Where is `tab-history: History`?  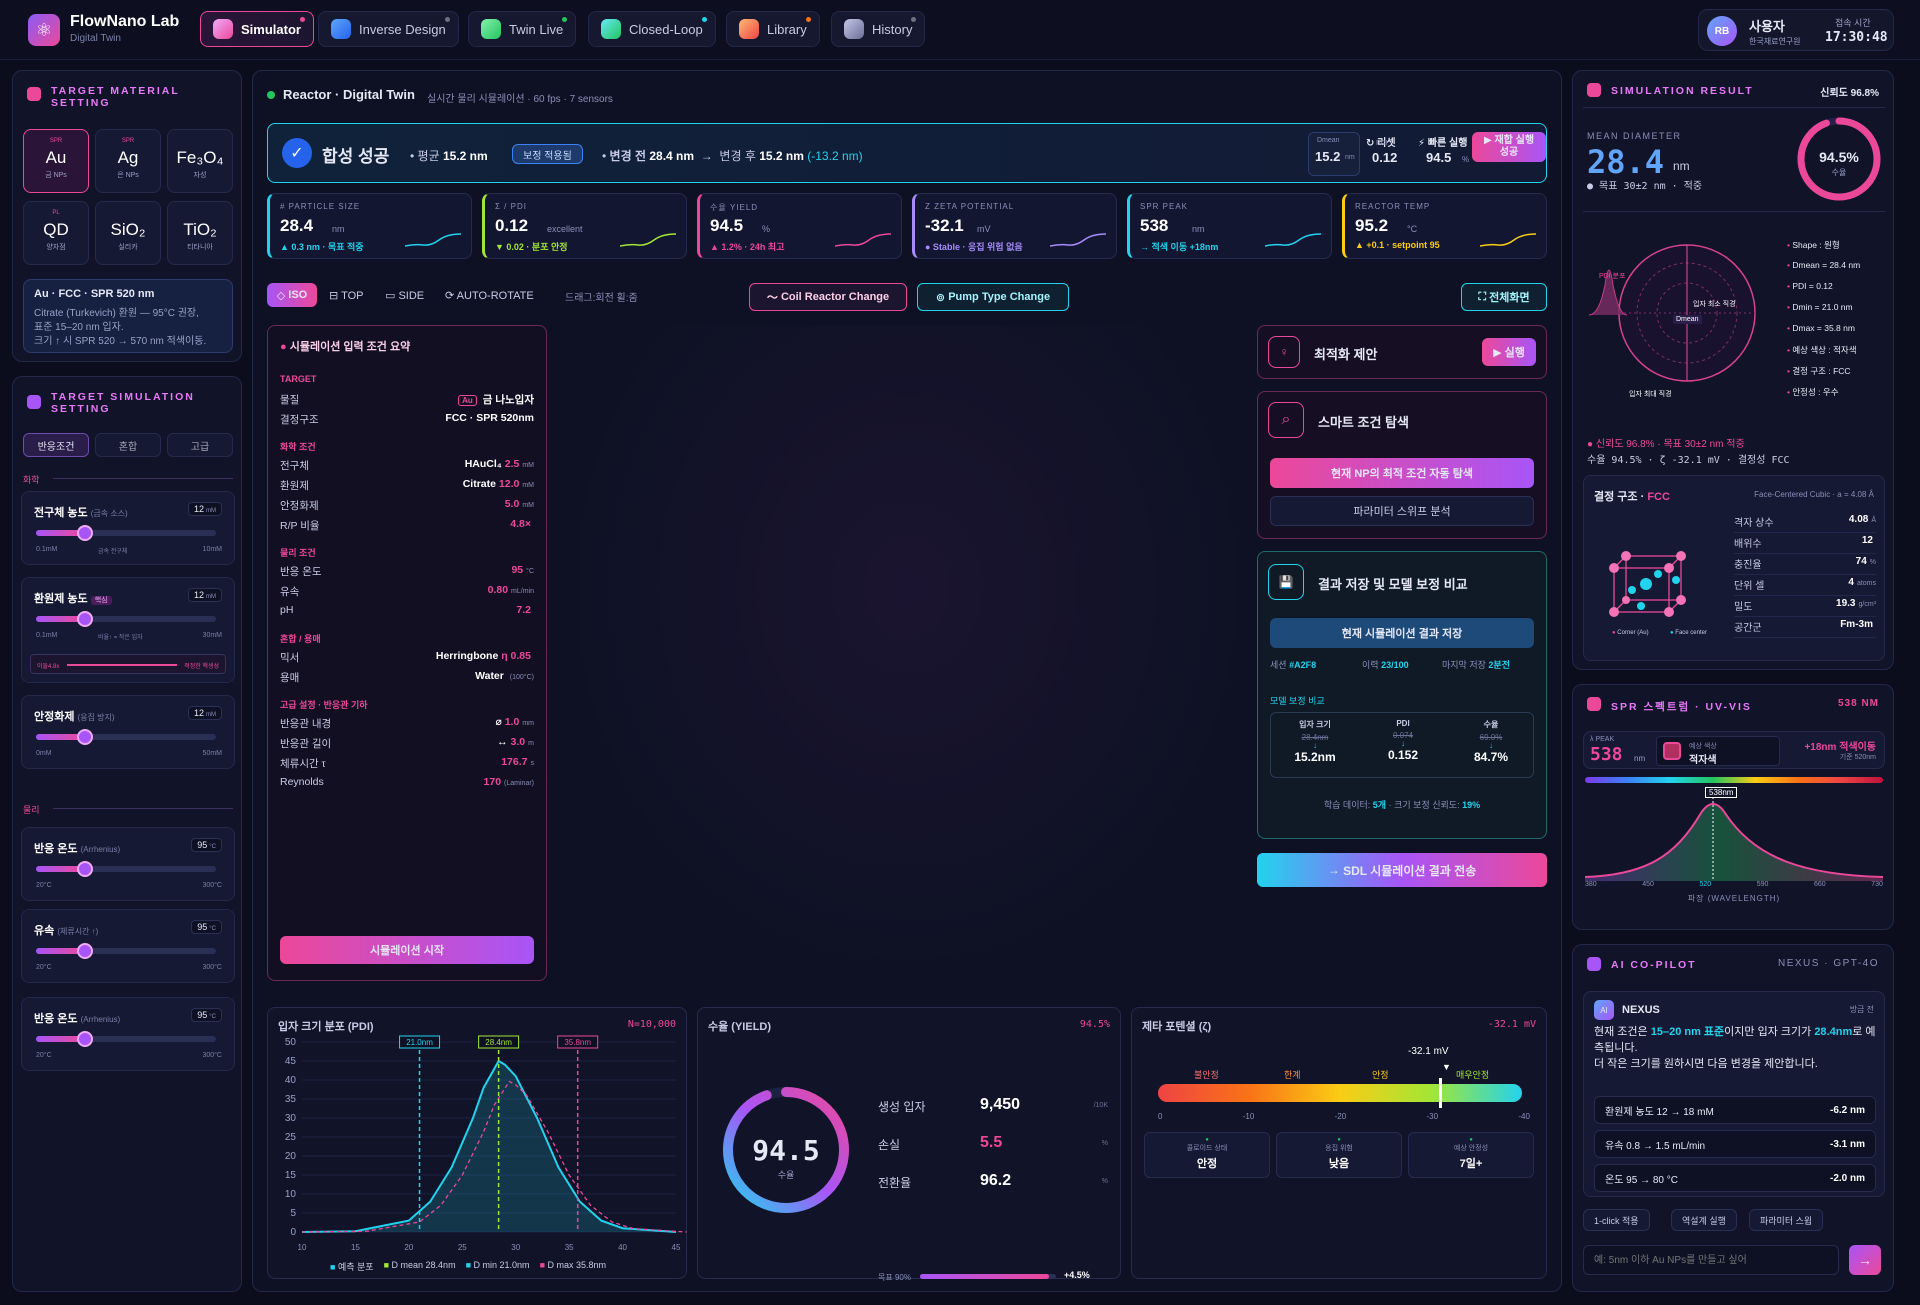
tab-history: History is located at coordinates (878, 29).